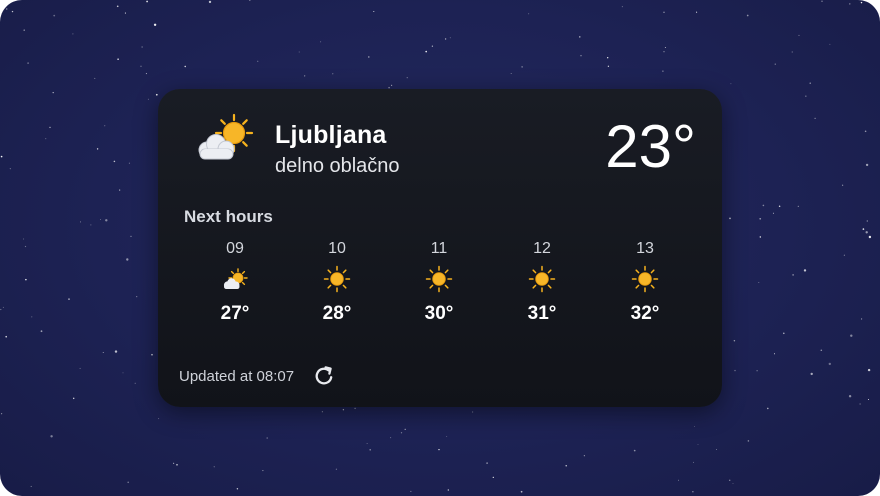 This screenshot has width=880, height=496. Describe the element at coordinates (235, 248) in the screenshot. I see `hour-label: 09` at that location.